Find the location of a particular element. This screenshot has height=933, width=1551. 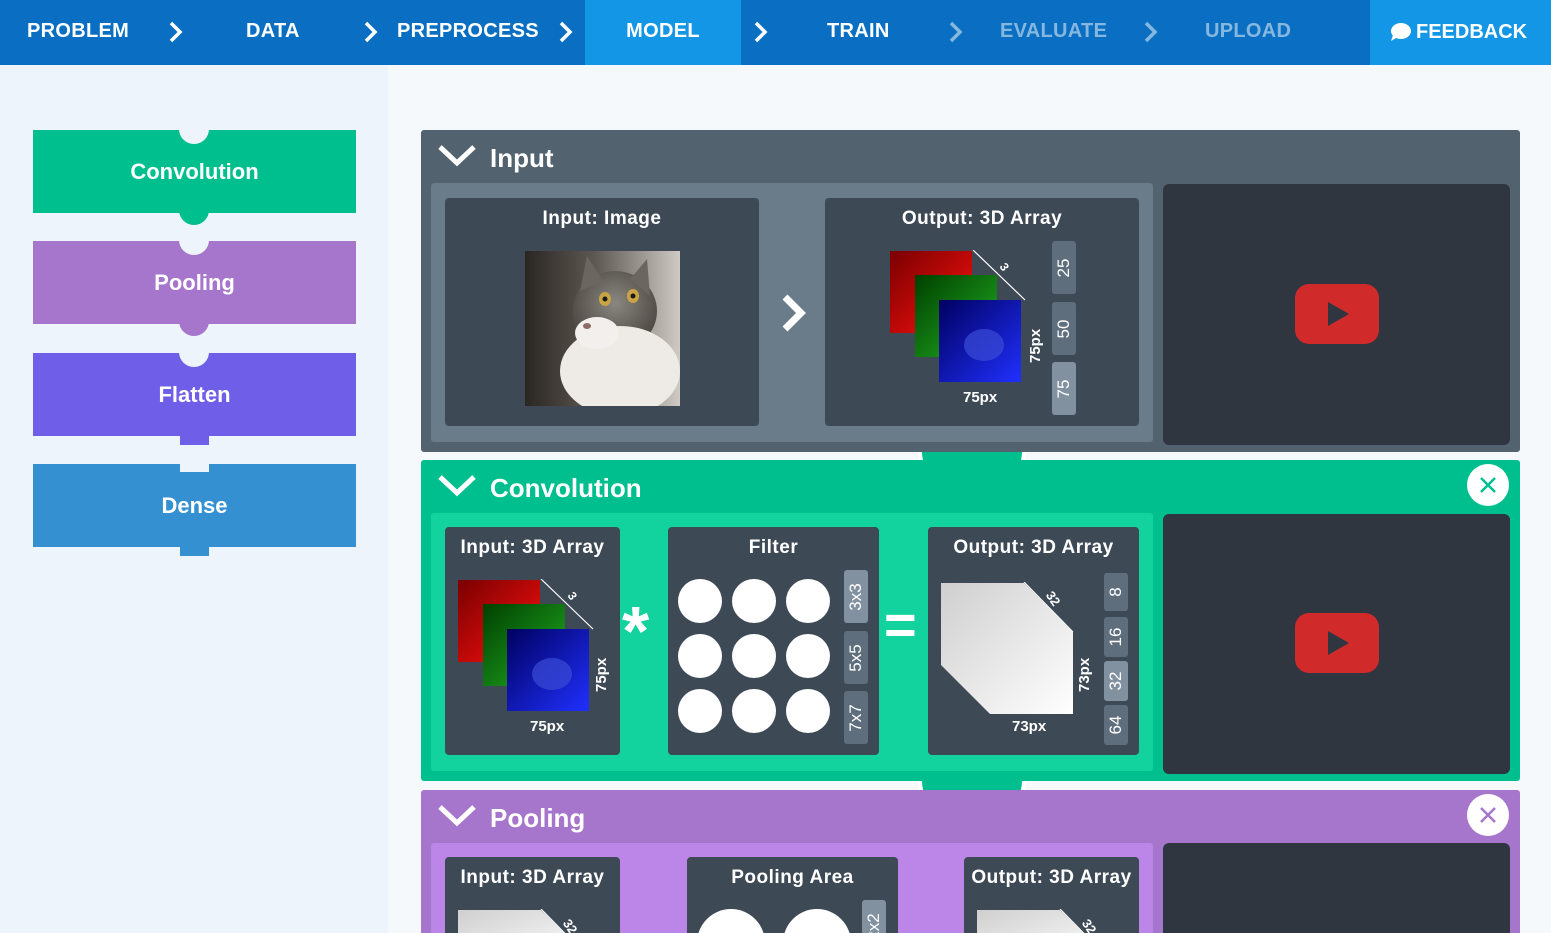

input-image-card: Input: Image is located at coordinates (602, 312).